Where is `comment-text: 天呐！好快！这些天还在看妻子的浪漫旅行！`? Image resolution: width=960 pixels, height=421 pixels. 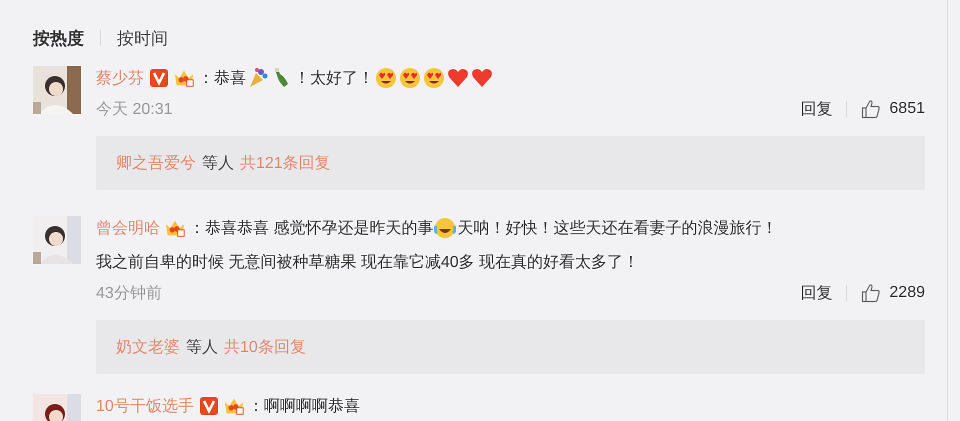
comment-text: 天呐！好快！这些天还在看妻子的浪漫旅行！ is located at coordinates (617, 228).